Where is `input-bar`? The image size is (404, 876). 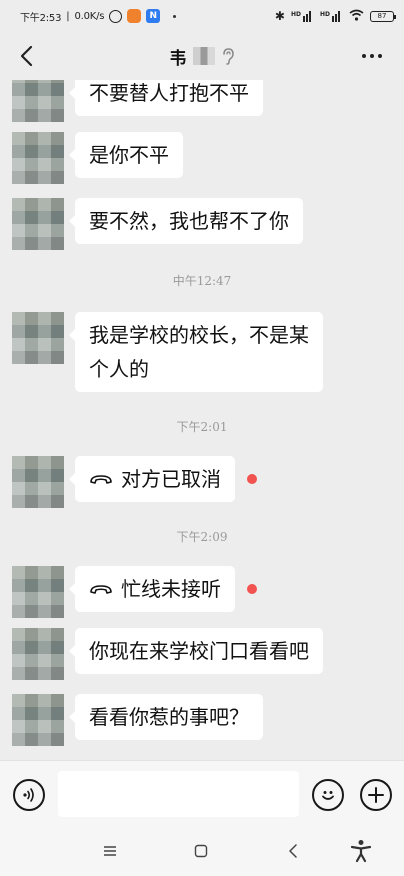 input-bar is located at coordinates (202, 793).